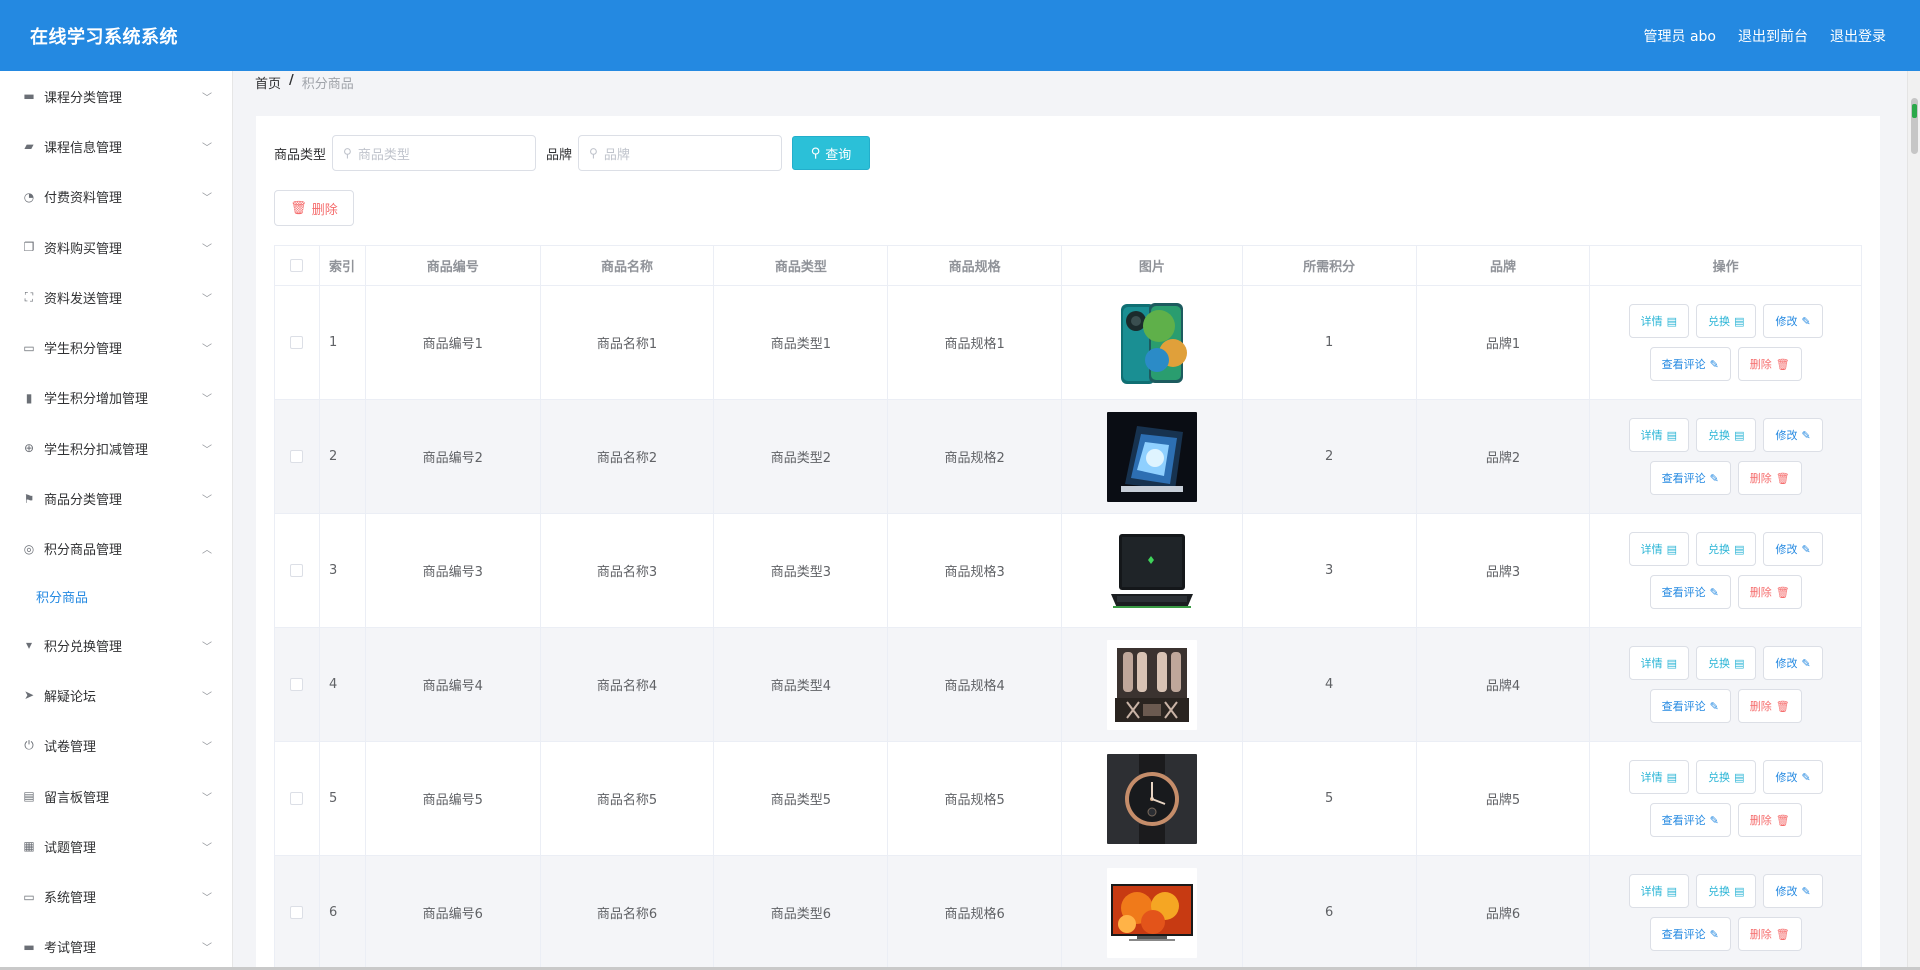 Image resolution: width=1920 pixels, height=970 pixels. Describe the element at coordinates (116, 746) in the screenshot. I see `sidebar-item-12: ⏻ 试卷管理 ﹀` at that location.